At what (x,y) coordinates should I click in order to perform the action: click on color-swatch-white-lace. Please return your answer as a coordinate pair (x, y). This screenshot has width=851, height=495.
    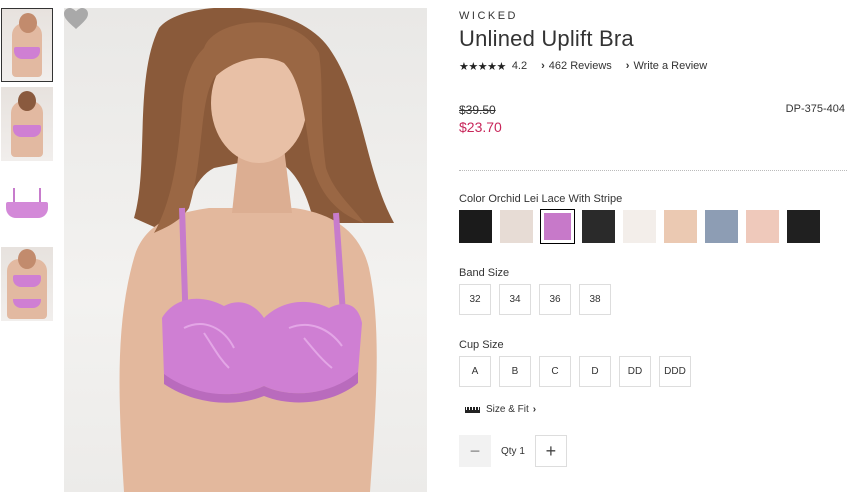
    Looking at the image, I should click on (639, 226).